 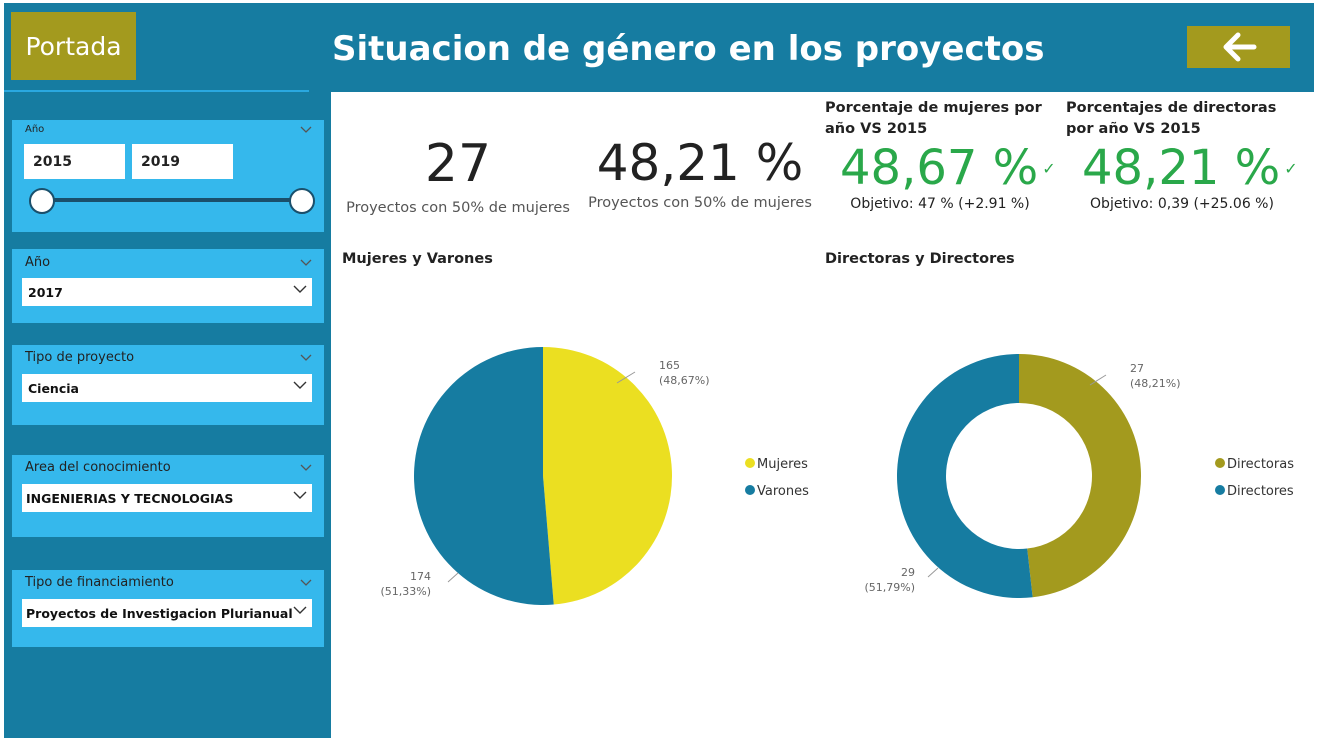 What do you see at coordinates (669, 365) in the screenshot?
I see `data-label-value: 165` at bounding box center [669, 365].